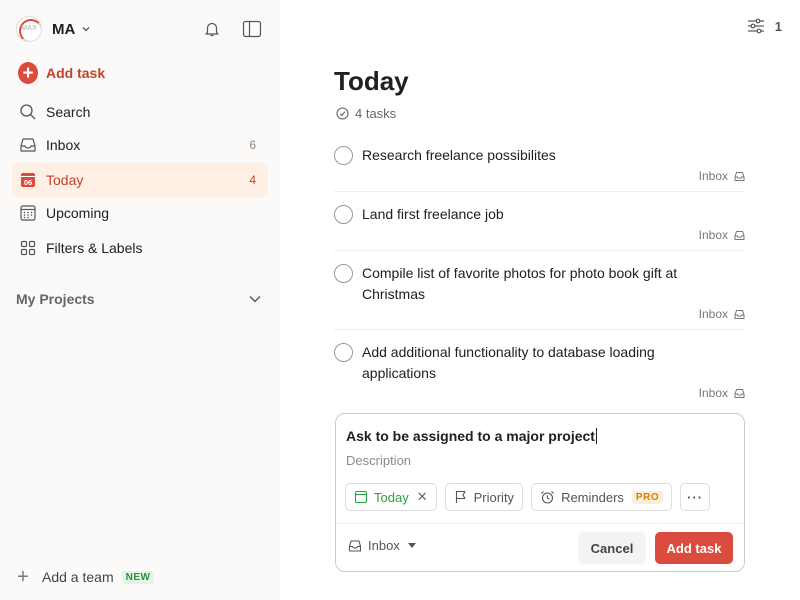  I want to click on avatar: MAX, so click(29, 29).